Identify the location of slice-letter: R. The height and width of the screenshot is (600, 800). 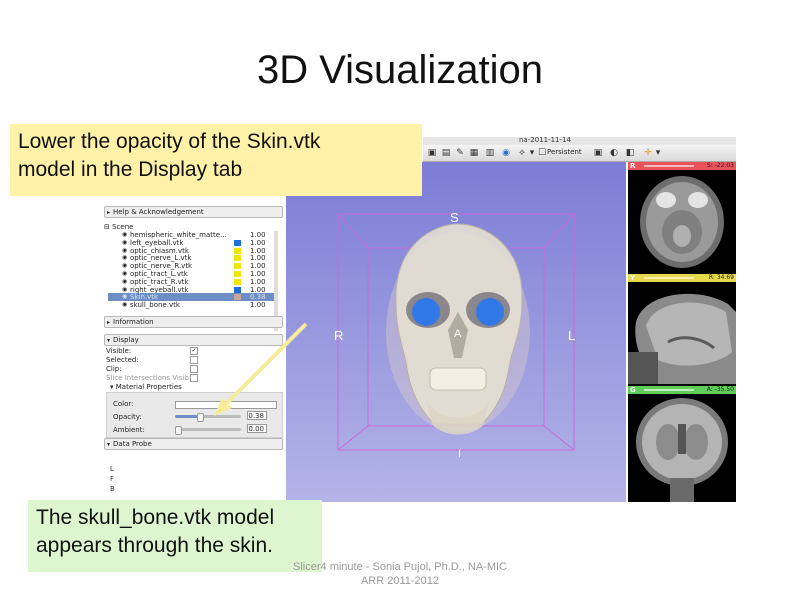
(633, 166).